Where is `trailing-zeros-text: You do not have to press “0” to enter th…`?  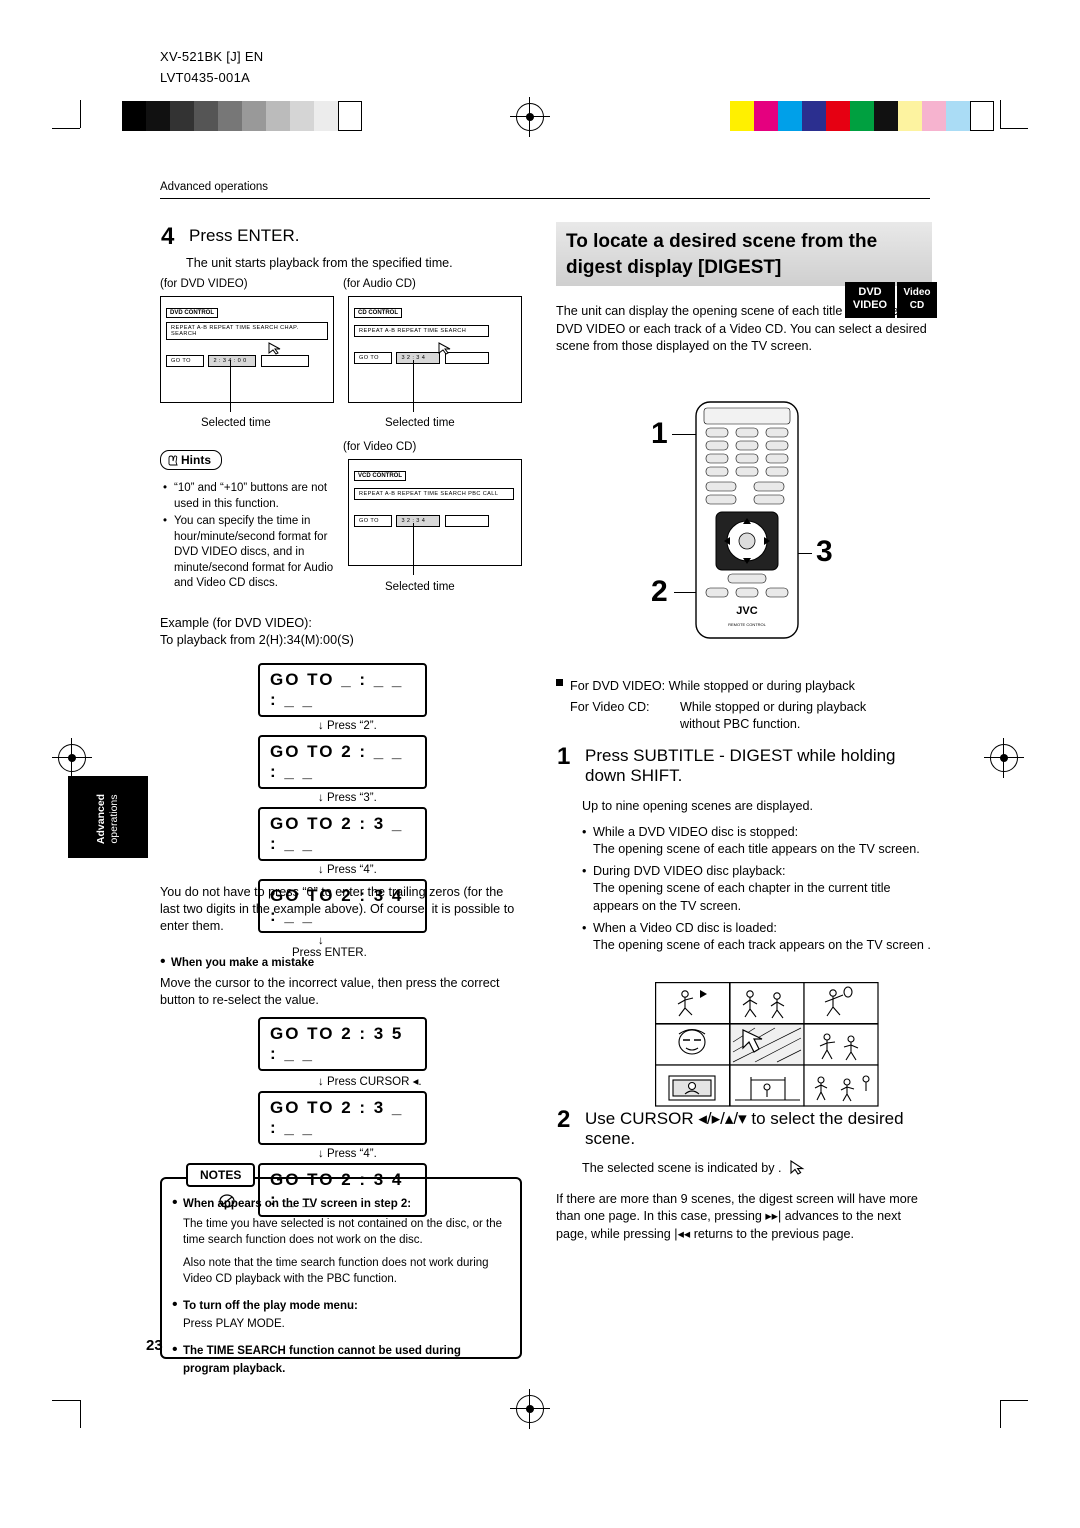 trailing-zeros-text: You do not have to press “0” to enter th… is located at coordinates (337, 909).